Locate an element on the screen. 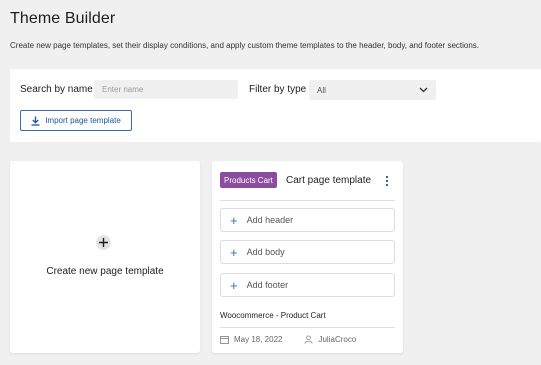 Image resolution: width=541 pixels, height=365 pixels. add-body-button: + Add body is located at coordinates (307, 252).